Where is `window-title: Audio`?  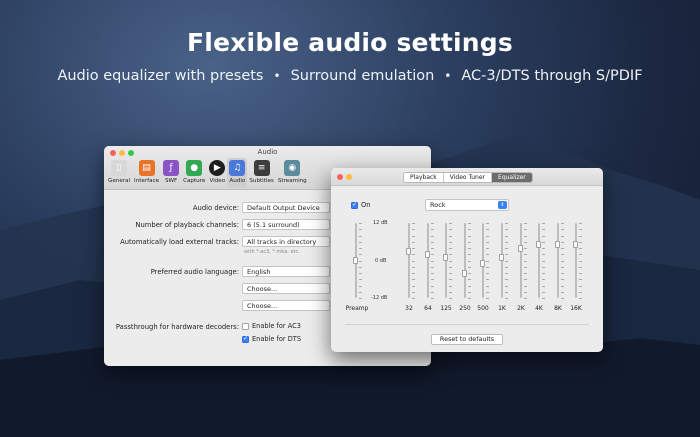 window-title: Audio is located at coordinates (267, 152).